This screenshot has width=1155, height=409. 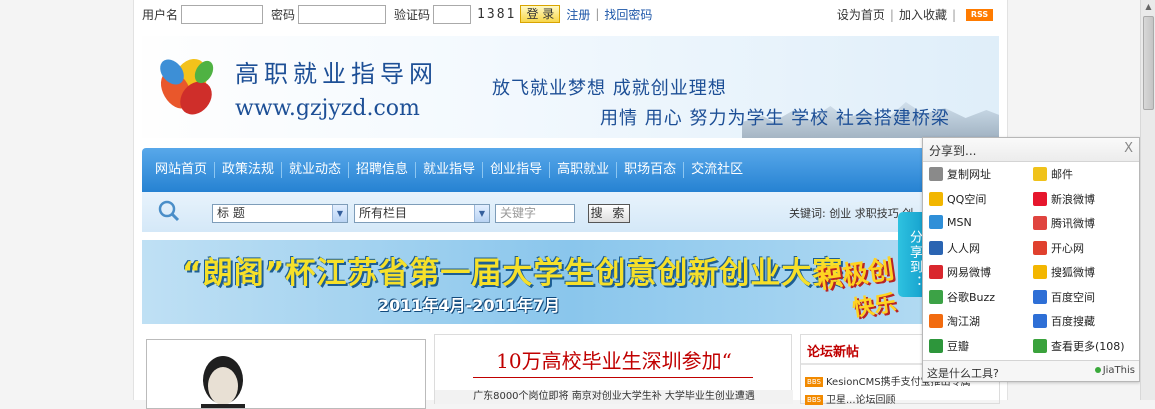 What do you see at coordinates (231, 213) in the screenshot?
I see `field-select-value: 标 题` at bounding box center [231, 213].